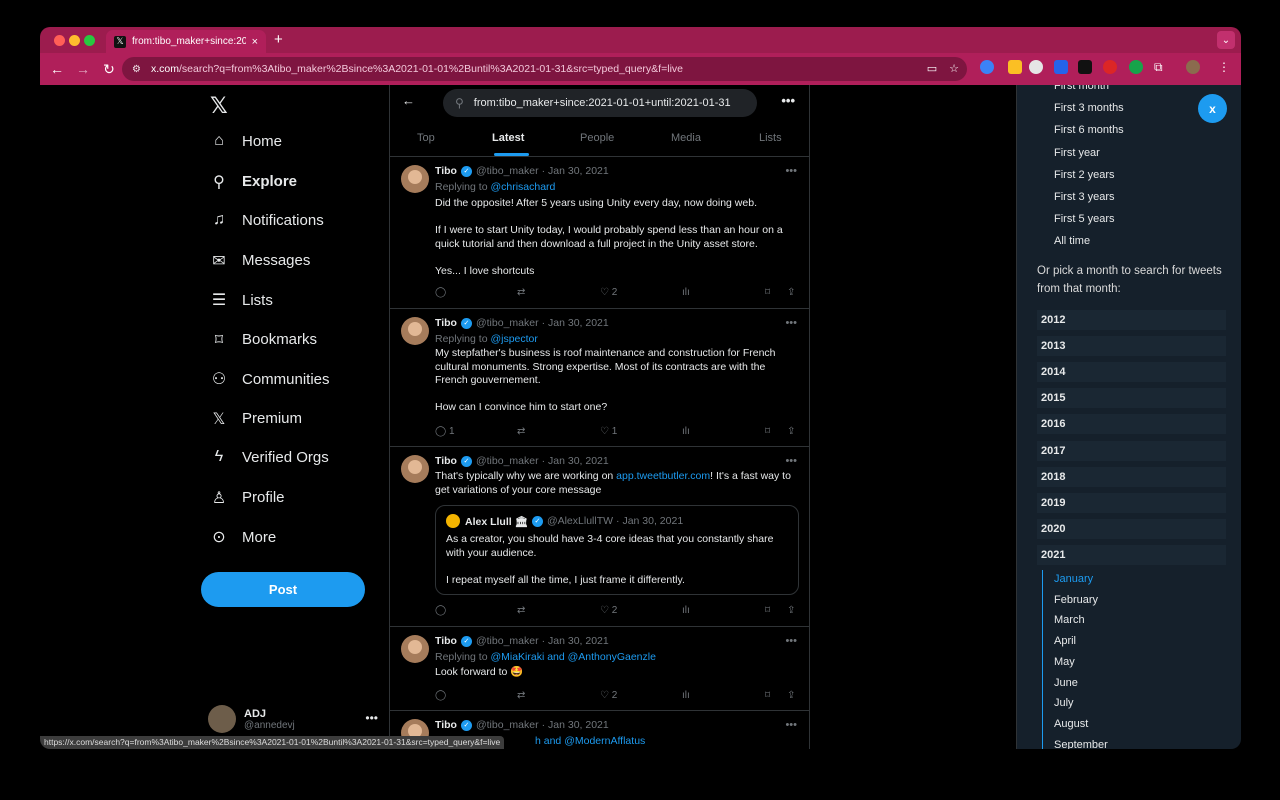 The width and height of the screenshot is (1280, 800). What do you see at coordinates (1081, 744) in the screenshot?
I see `month-option: September` at bounding box center [1081, 744].